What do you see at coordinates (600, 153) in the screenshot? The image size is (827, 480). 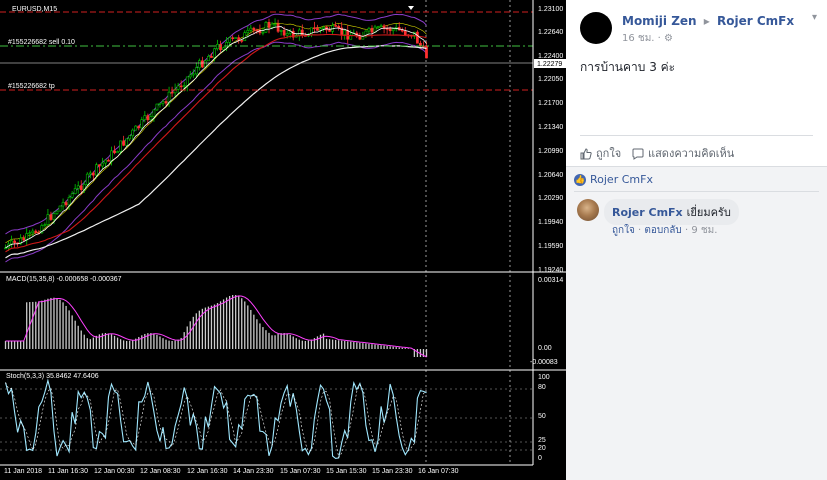 I see `like-button: ถูกใจ` at bounding box center [600, 153].